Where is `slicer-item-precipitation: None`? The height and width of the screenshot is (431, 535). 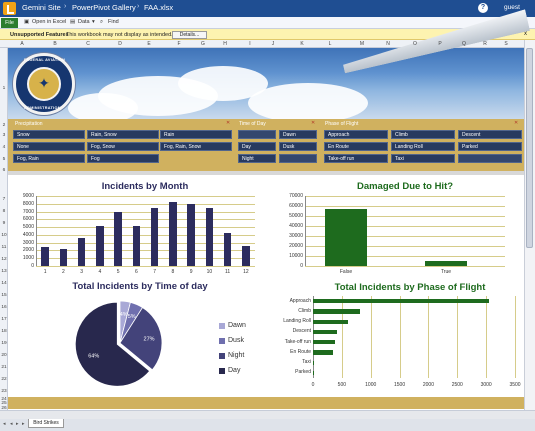 slicer-item-precipitation: None is located at coordinates (49, 146).